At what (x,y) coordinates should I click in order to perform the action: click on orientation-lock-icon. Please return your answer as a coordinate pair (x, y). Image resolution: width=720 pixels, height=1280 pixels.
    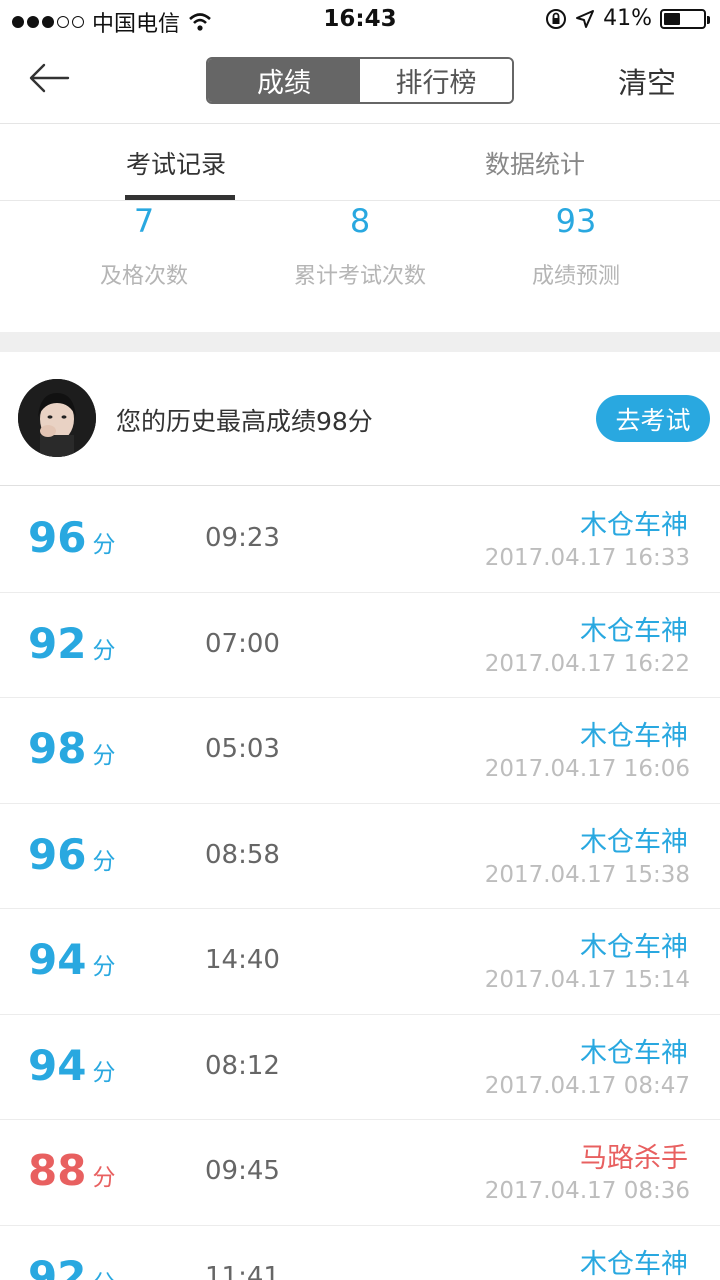
    Looking at the image, I should click on (556, 18).